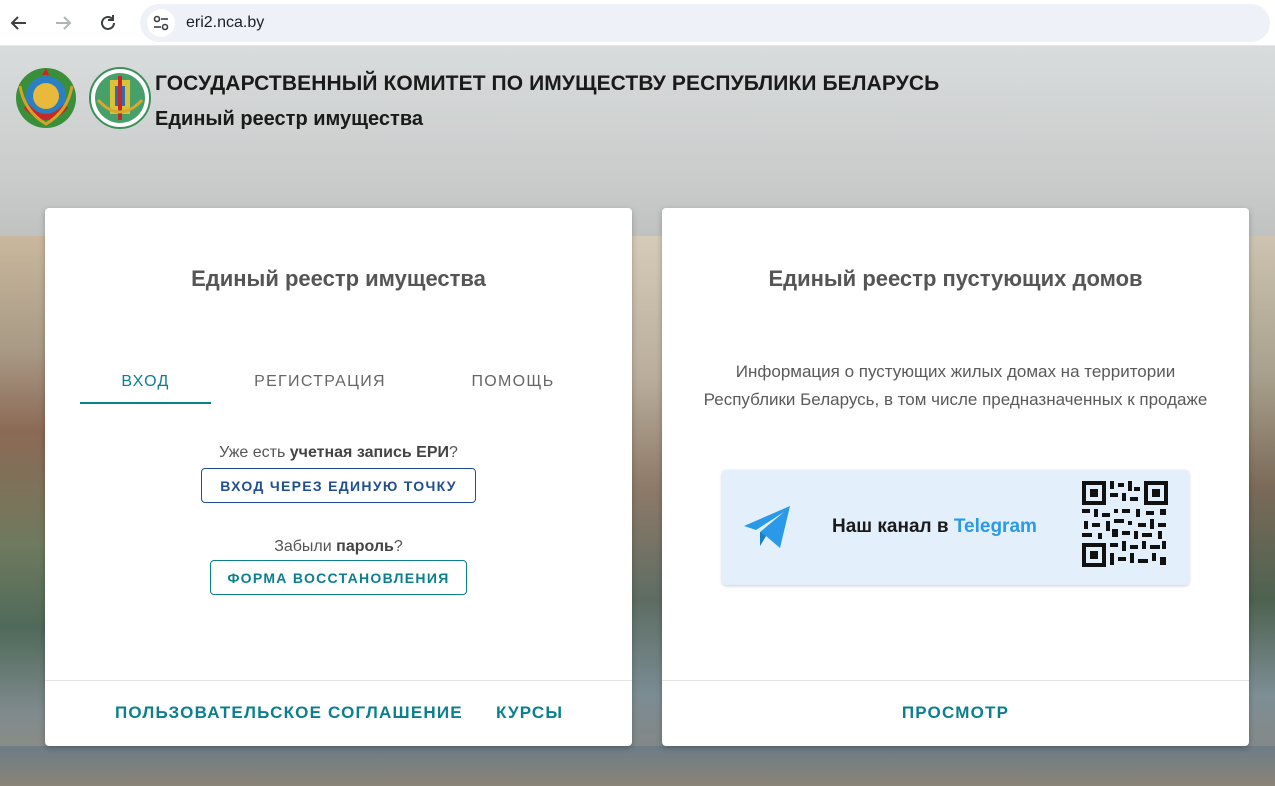 The image size is (1275, 786). What do you see at coordinates (19, 23) in the screenshot?
I see `back-icon` at bounding box center [19, 23].